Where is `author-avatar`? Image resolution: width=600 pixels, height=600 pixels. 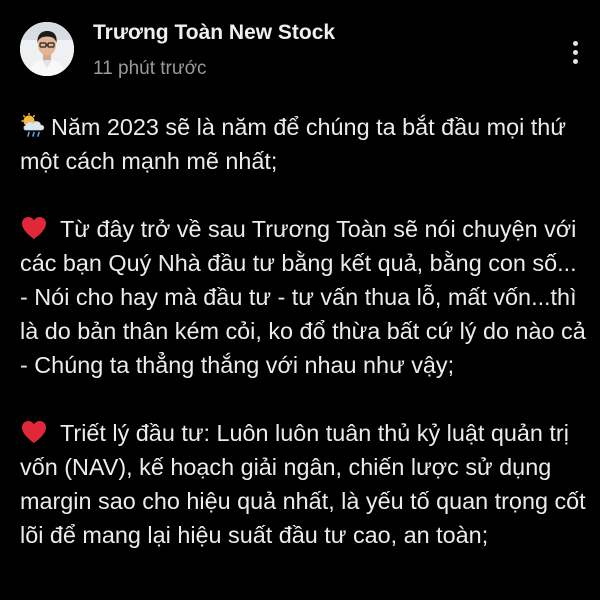 author-avatar is located at coordinates (47, 49).